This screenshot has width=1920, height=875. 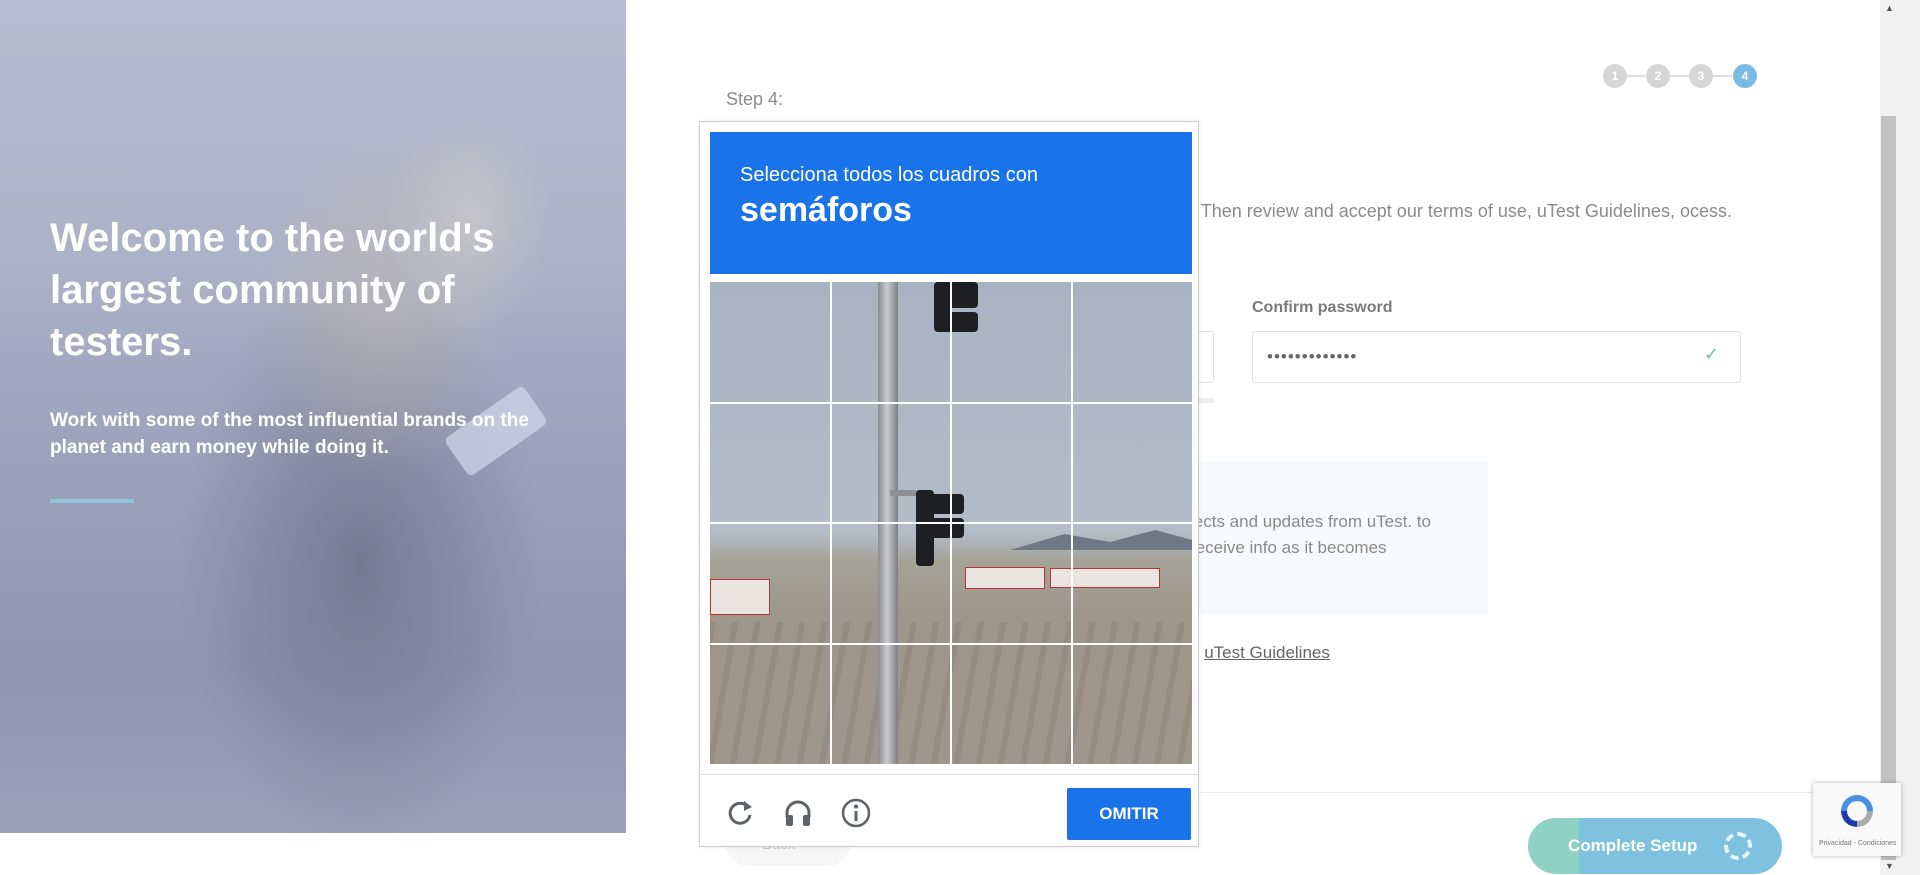 What do you see at coordinates (1857, 811) in the screenshot?
I see `recaptcha-logo-icon` at bounding box center [1857, 811].